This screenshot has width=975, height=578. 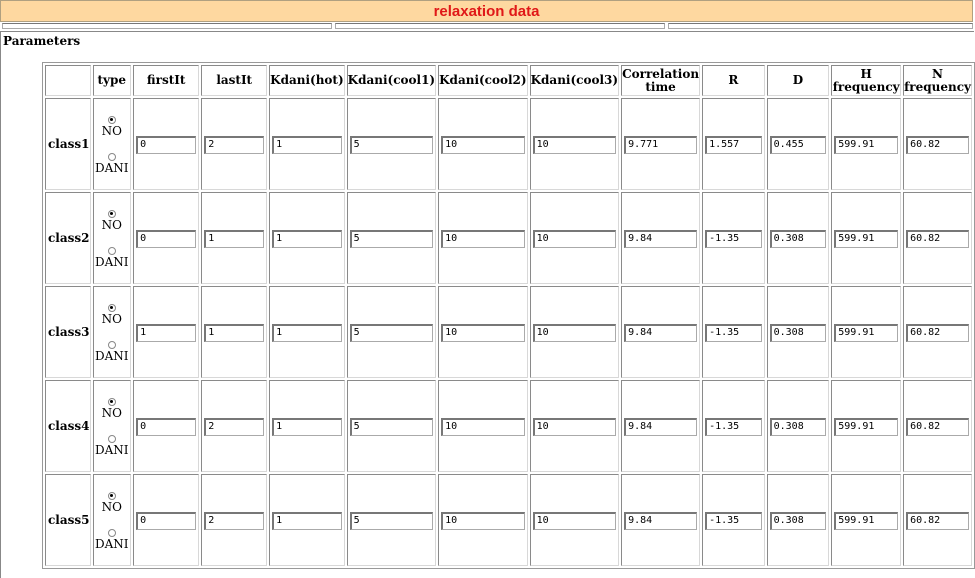 What do you see at coordinates (486, 11) in the screenshot?
I see `page-title: relaxation data` at bounding box center [486, 11].